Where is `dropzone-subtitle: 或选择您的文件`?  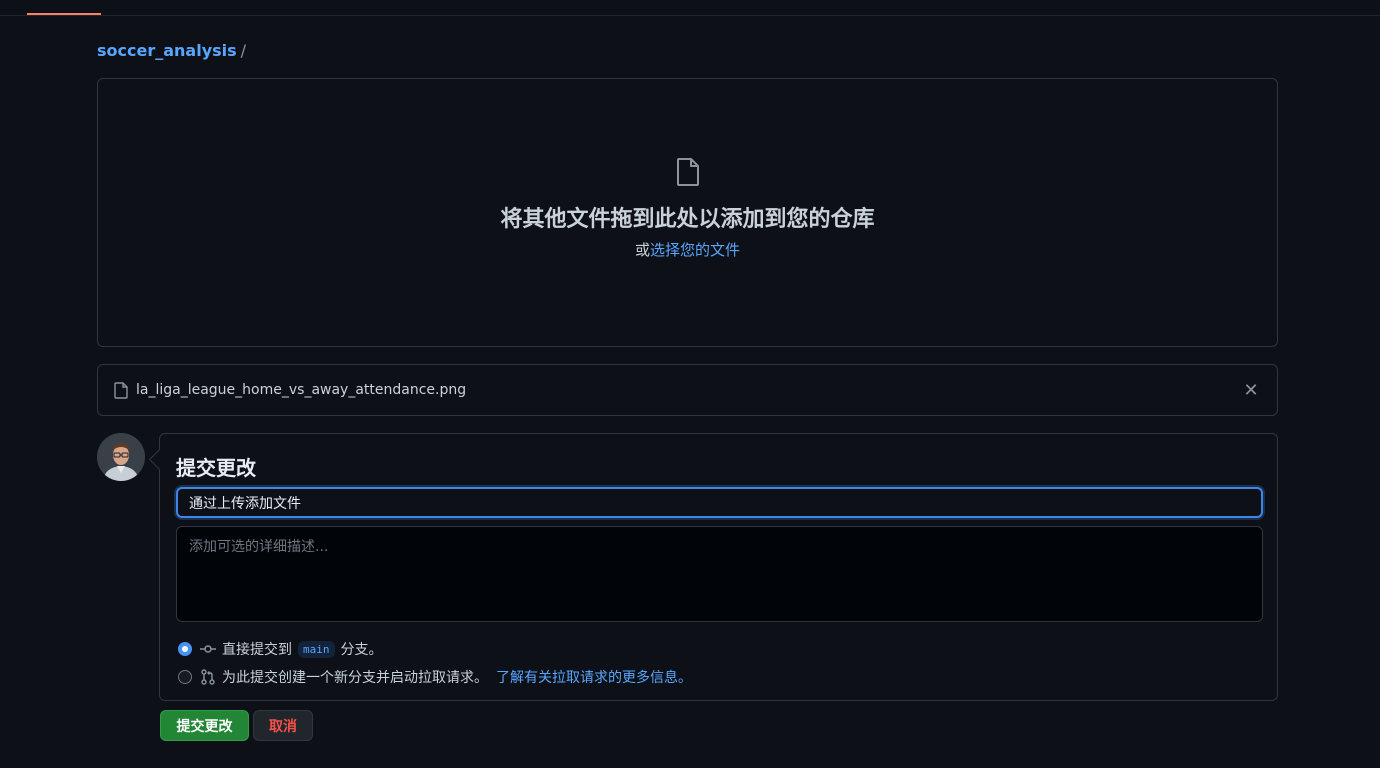
dropzone-subtitle: 或选择您的文件 is located at coordinates (687, 249).